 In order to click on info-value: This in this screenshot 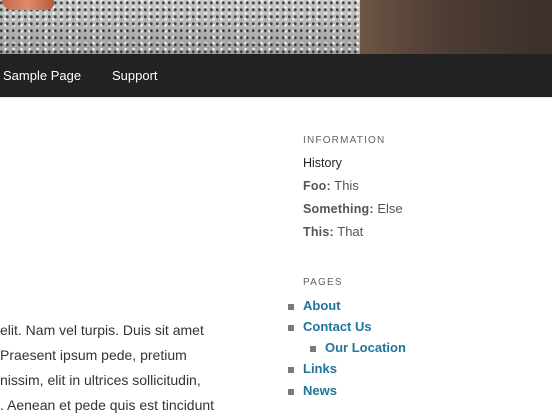, I will do `click(346, 185)`.